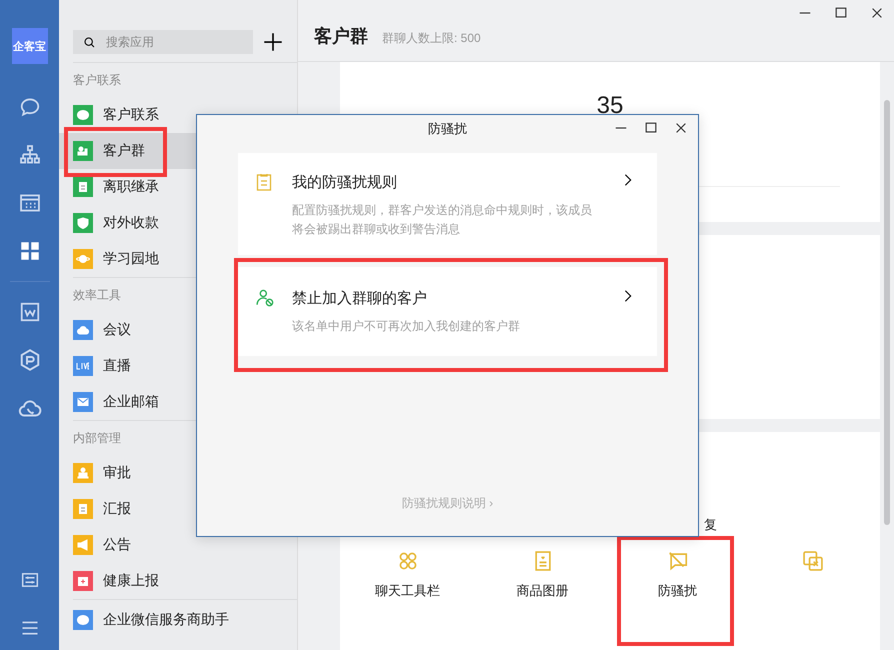 Image resolution: width=894 pixels, height=650 pixels. Describe the element at coordinates (178, 115) in the screenshot. I see `sidebar-item: 客户联系` at that location.